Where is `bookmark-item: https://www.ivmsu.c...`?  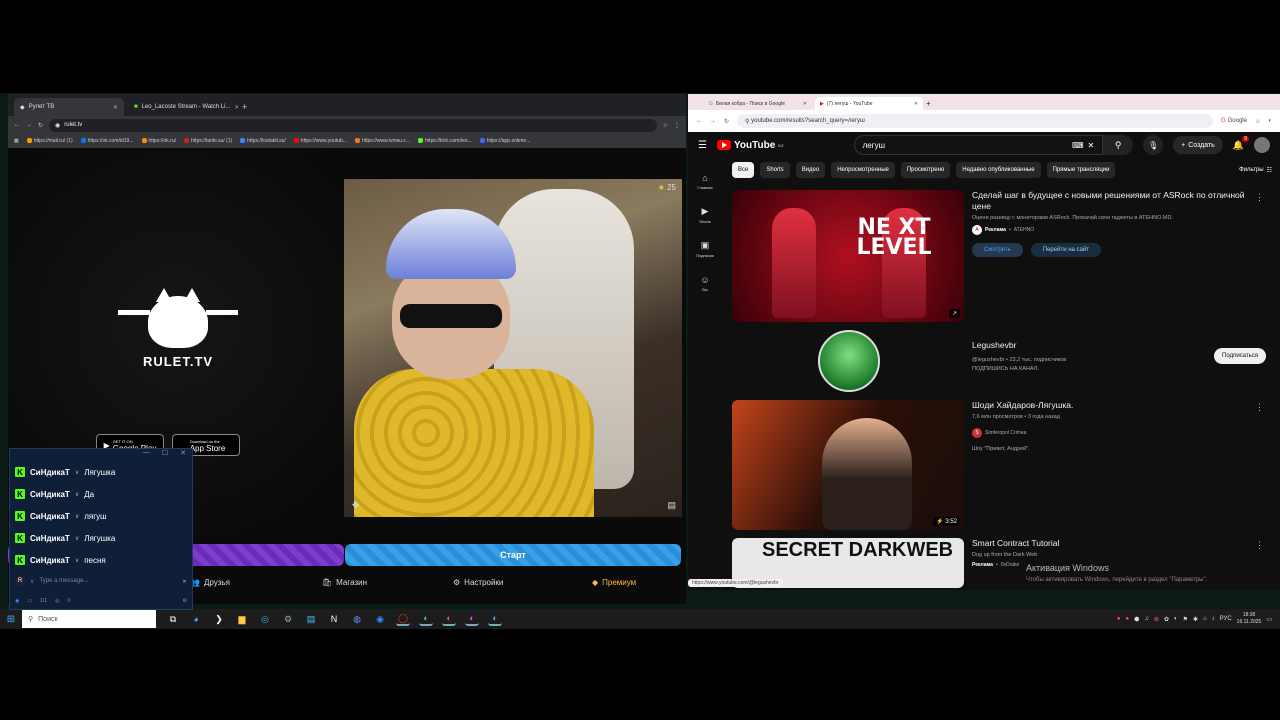
bookmark-item: https://www.ivmsu.c... is located at coordinates (382, 141).